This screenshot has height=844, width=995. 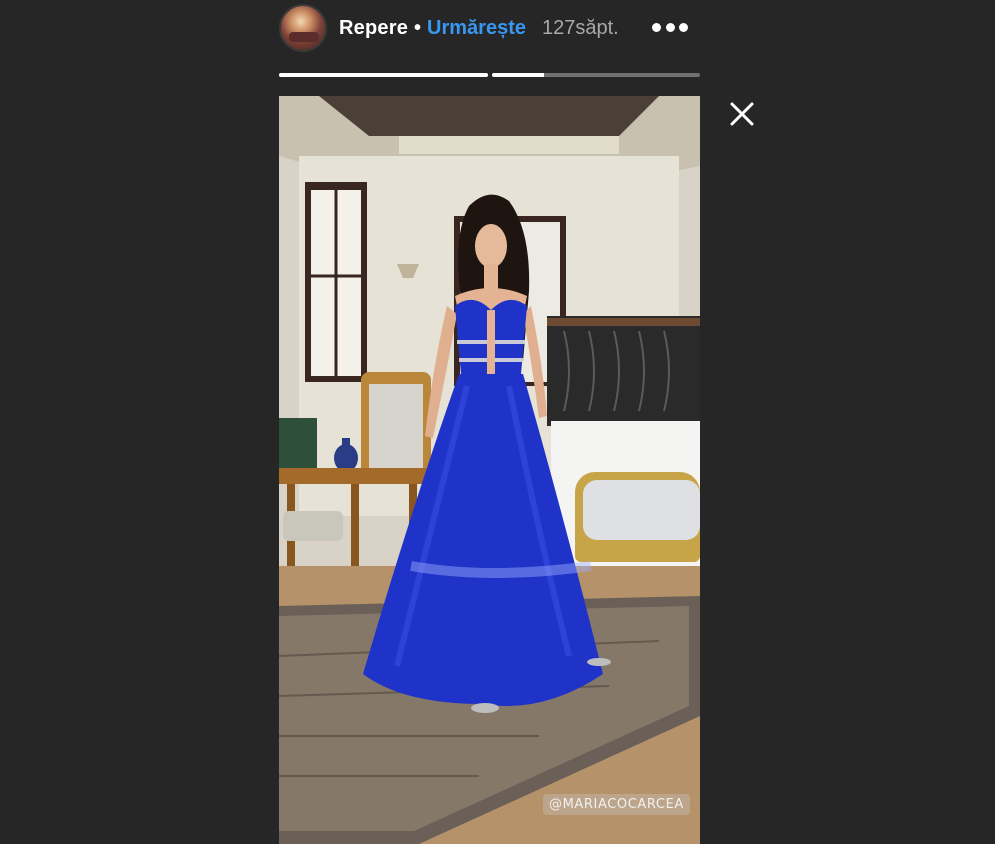 I want to click on close-icon, so click(x=742, y=114).